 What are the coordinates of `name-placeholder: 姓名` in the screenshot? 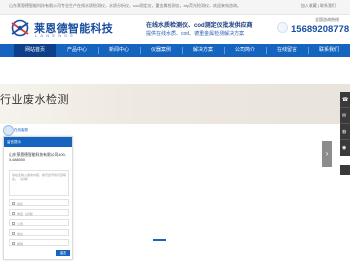 It's located at (20, 203).